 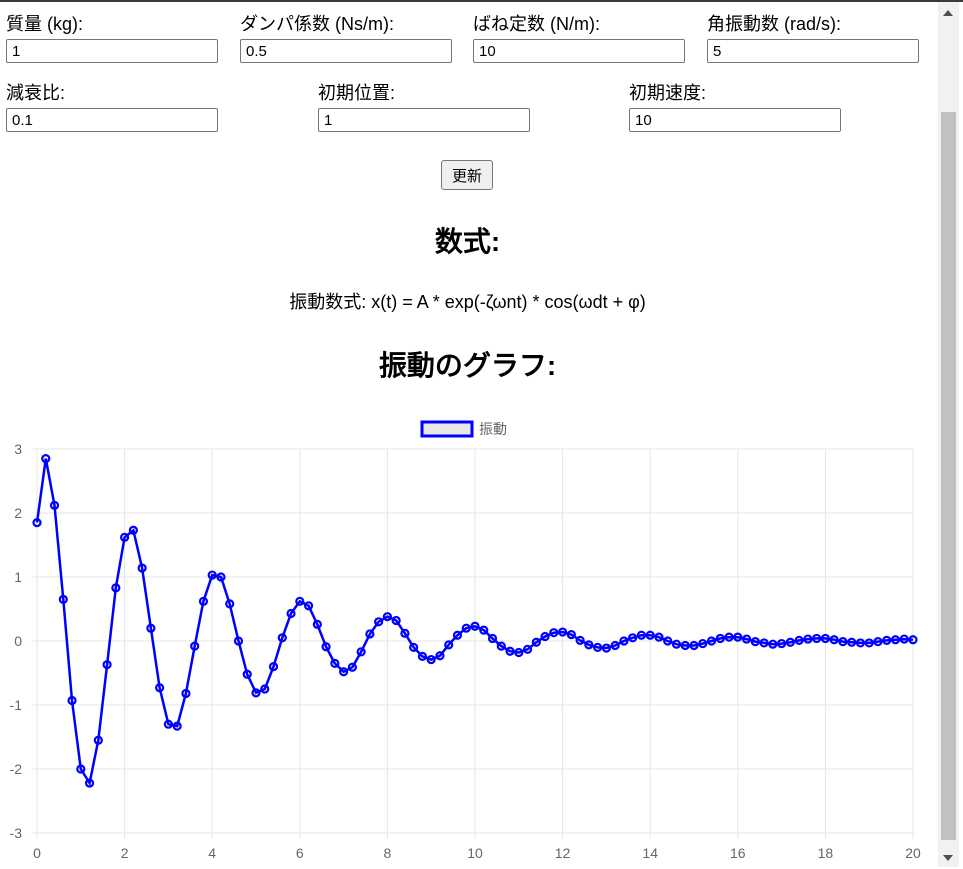 What do you see at coordinates (424, 120) in the screenshot?
I see `initial-position-input` at bounding box center [424, 120].